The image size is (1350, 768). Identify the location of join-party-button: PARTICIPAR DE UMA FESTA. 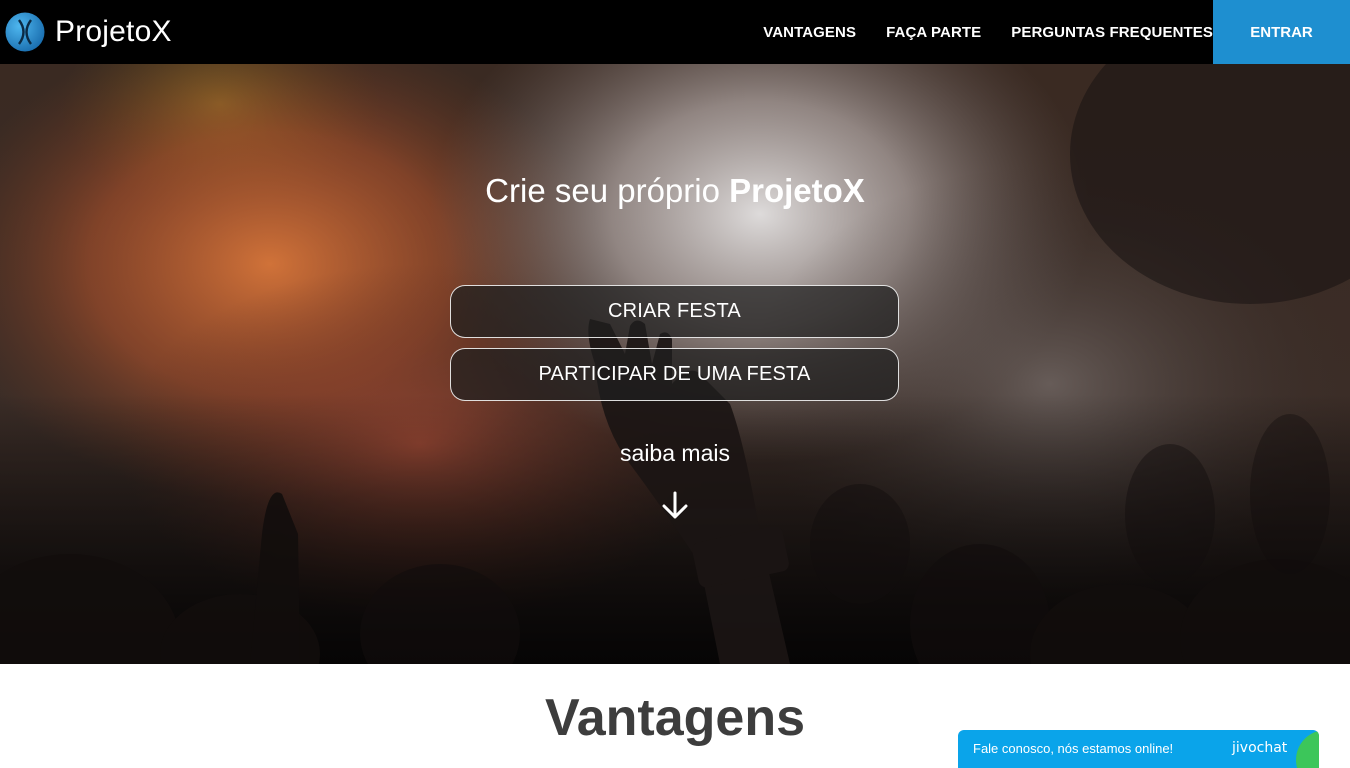
(674, 374).